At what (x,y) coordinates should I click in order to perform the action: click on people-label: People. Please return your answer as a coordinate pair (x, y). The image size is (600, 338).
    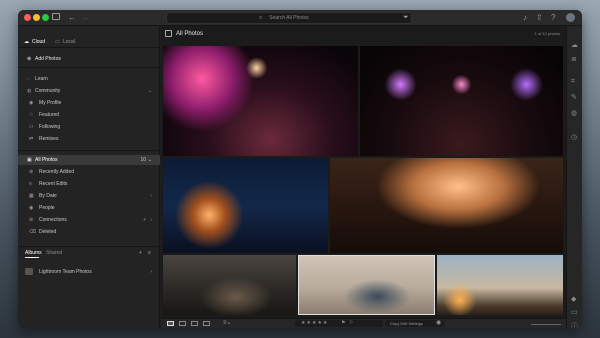
    Looking at the image, I should click on (47, 208).